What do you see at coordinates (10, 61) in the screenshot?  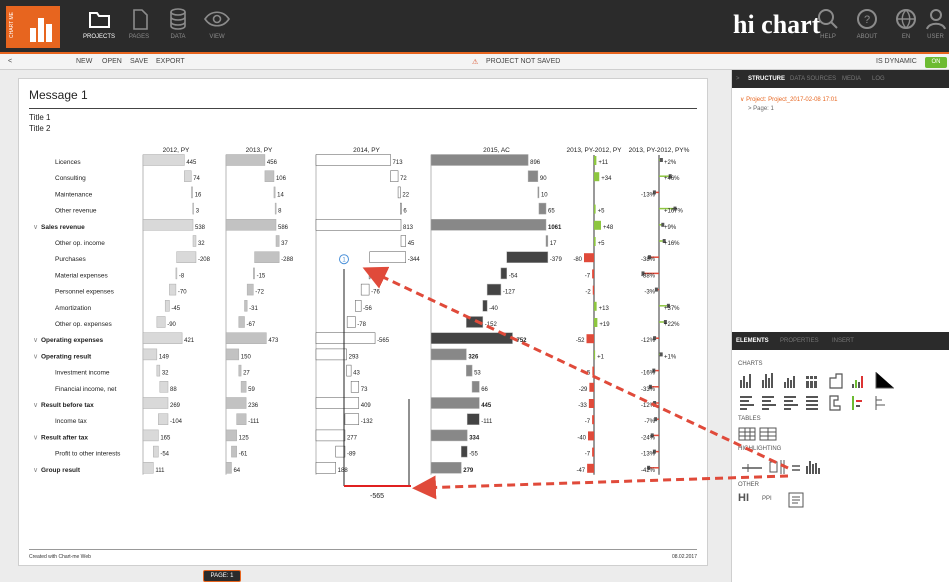 I see `back-button: <` at bounding box center [10, 61].